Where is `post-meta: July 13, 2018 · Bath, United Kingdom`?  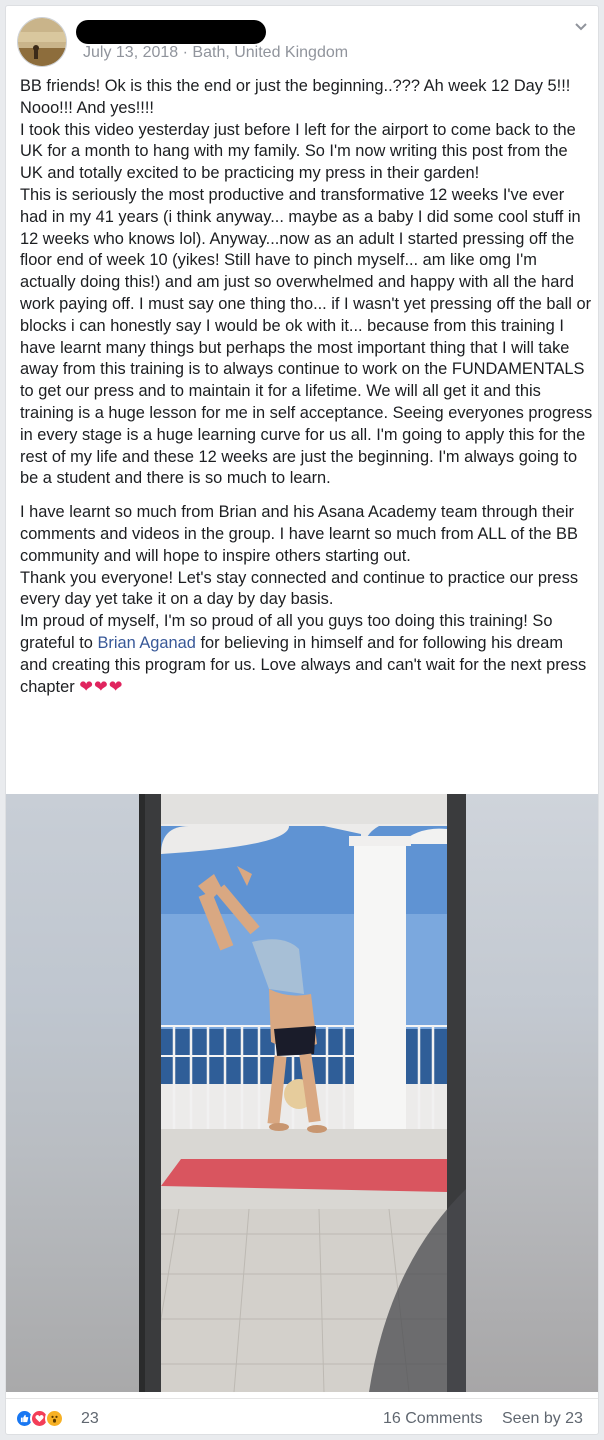
post-meta: July 13, 2018 · Bath, United Kingdom is located at coordinates (215, 53).